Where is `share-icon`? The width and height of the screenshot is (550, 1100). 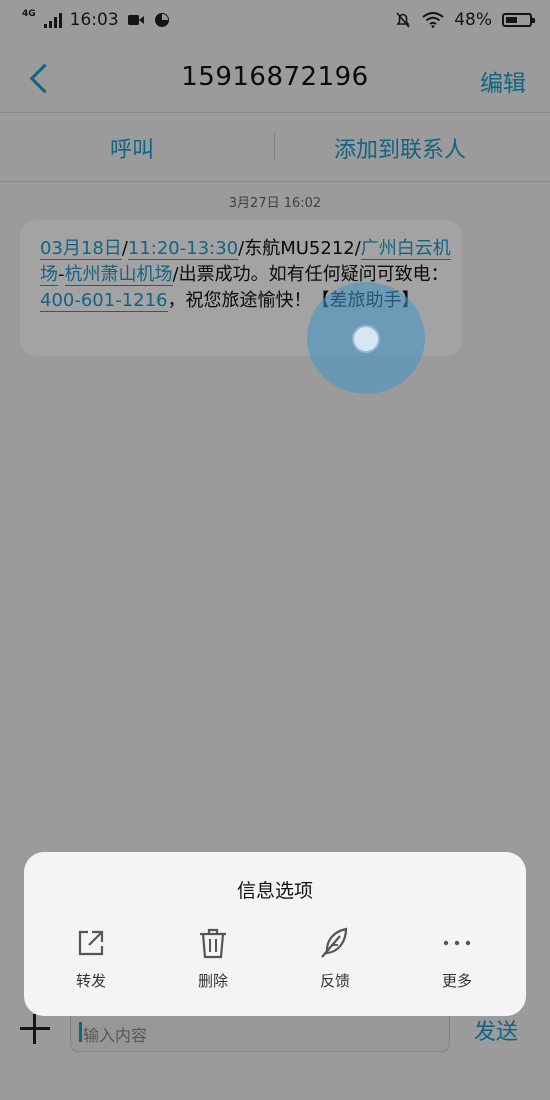 share-icon is located at coordinates (91, 943).